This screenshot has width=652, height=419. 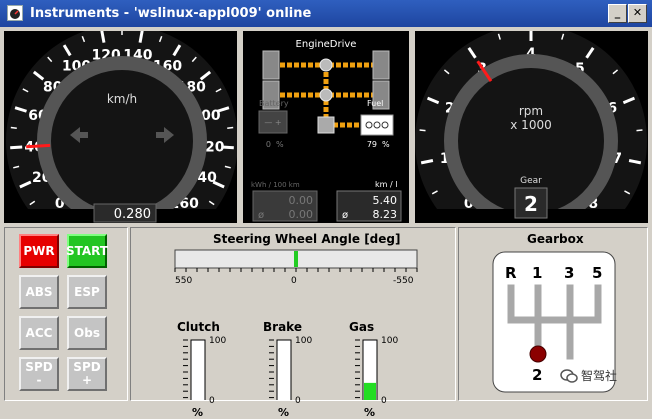 I want to click on battery-value: 0, so click(x=268, y=144).